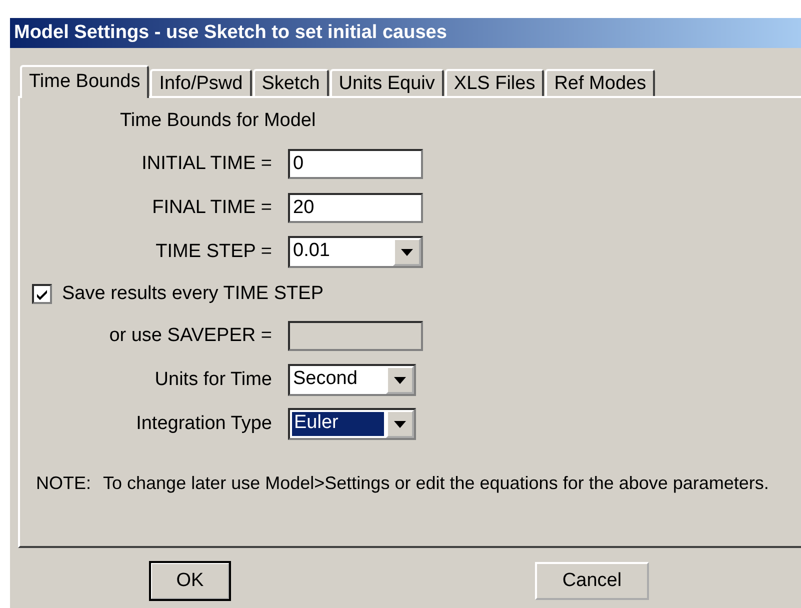 This screenshot has width=801, height=608. What do you see at coordinates (218, 121) in the screenshot?
I see `section-heading: Time Bounds for Model` at bounding box center [218, 121].